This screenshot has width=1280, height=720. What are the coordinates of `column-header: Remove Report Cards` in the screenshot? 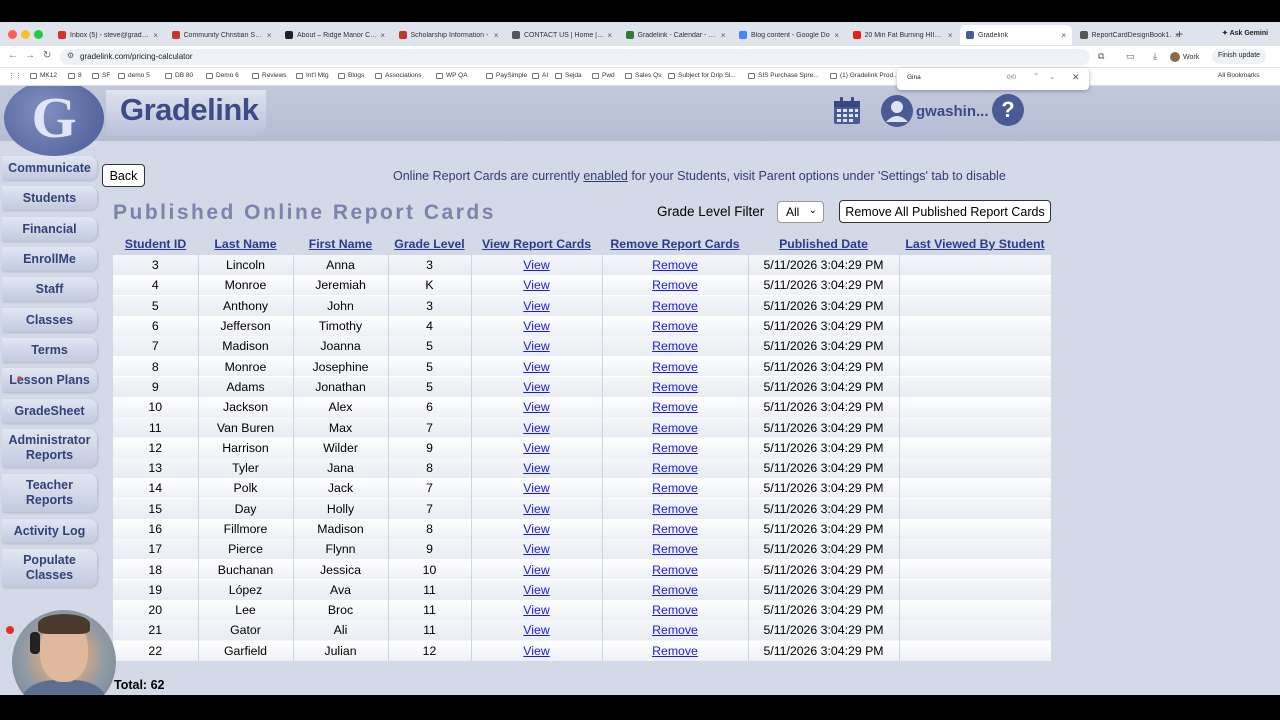 It's located at (675, 243).